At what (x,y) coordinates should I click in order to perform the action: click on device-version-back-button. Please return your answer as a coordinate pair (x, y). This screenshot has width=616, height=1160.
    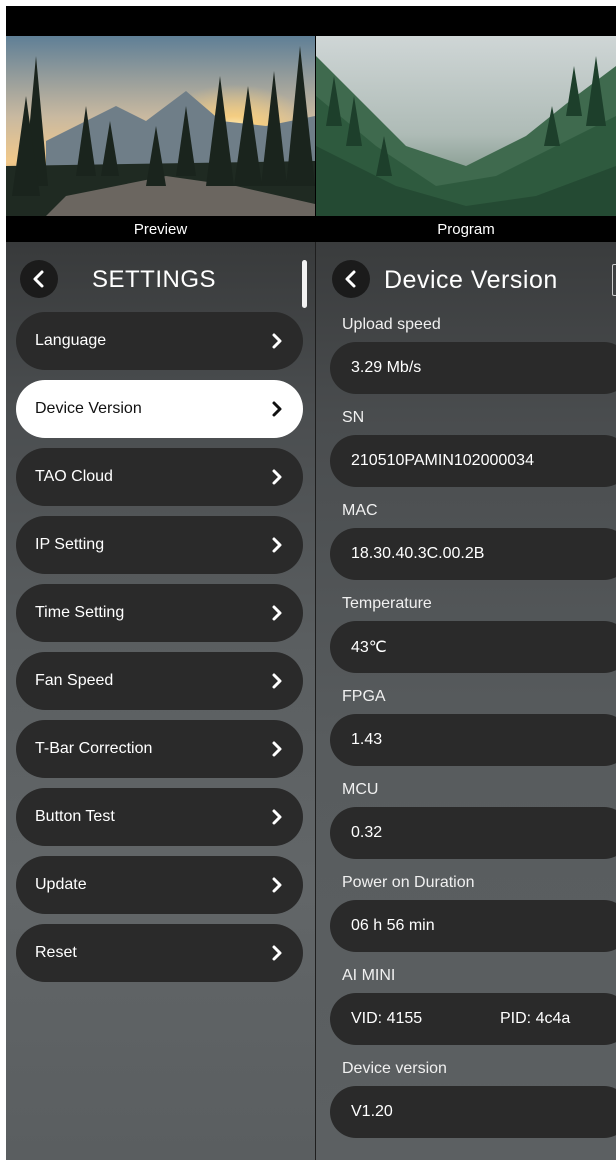
    Looking at the image, I should click on (351, 279).